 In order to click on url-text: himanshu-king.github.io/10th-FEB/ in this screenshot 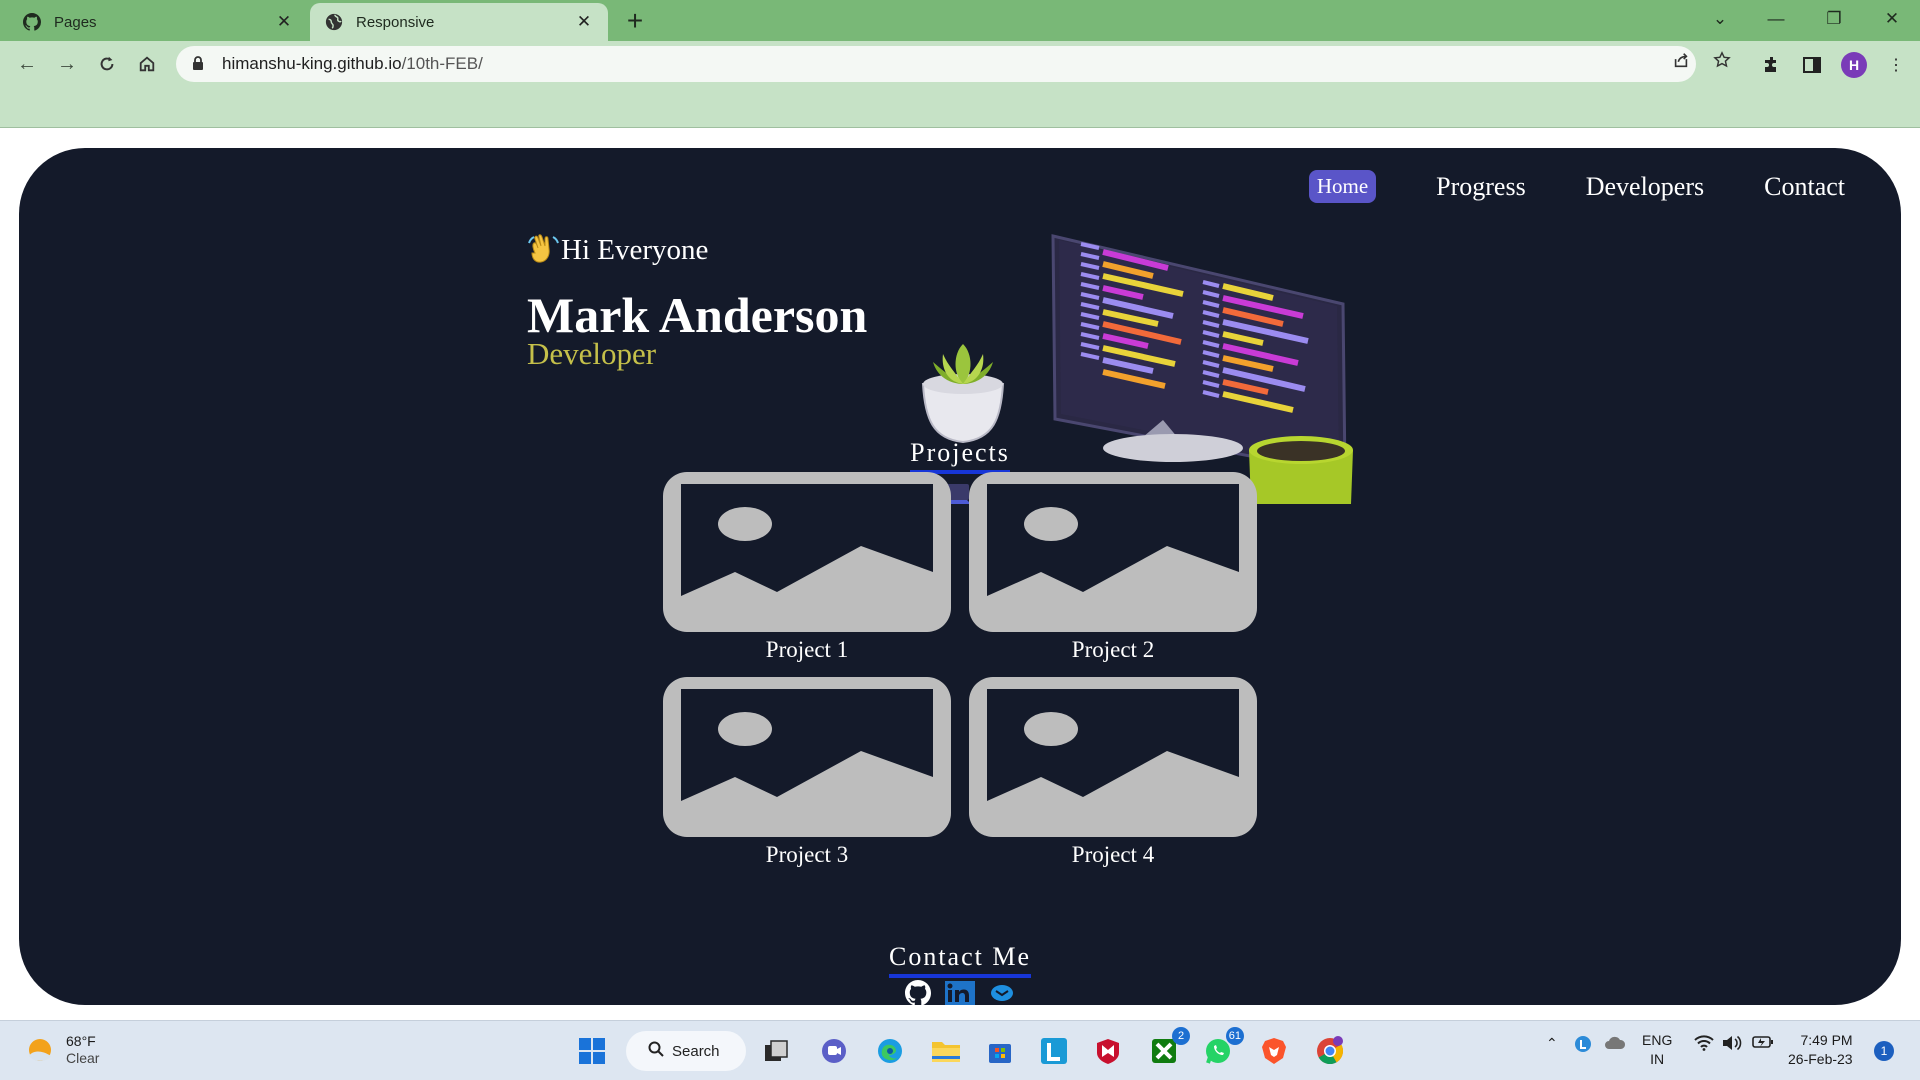, I will do `click(352, 63)`.